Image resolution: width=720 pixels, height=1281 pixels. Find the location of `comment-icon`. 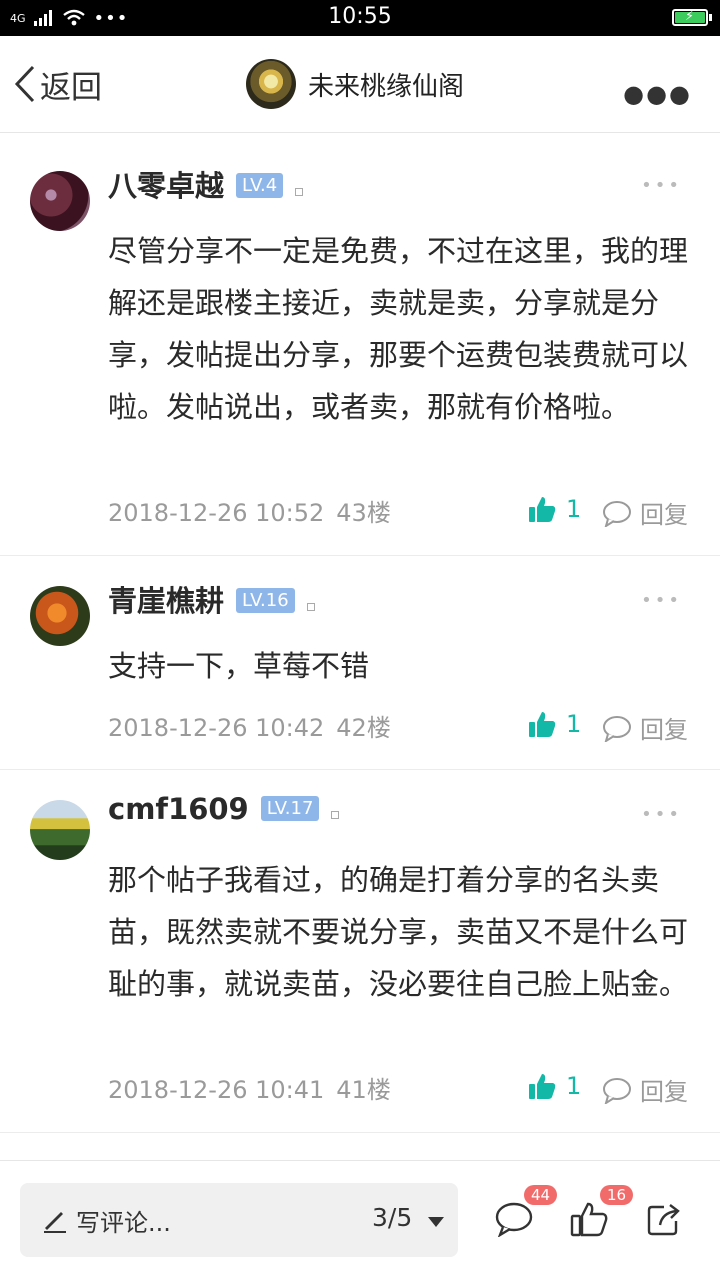

comment-icon is located at coordinates (514, 1220).